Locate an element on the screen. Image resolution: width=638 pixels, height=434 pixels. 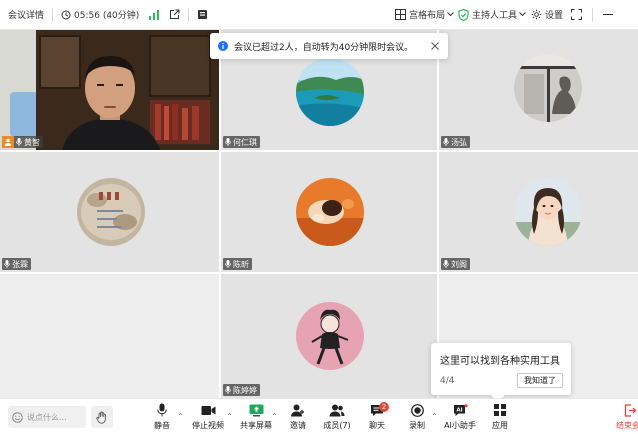
camera-feed-image is located at coordinates (109, 90).